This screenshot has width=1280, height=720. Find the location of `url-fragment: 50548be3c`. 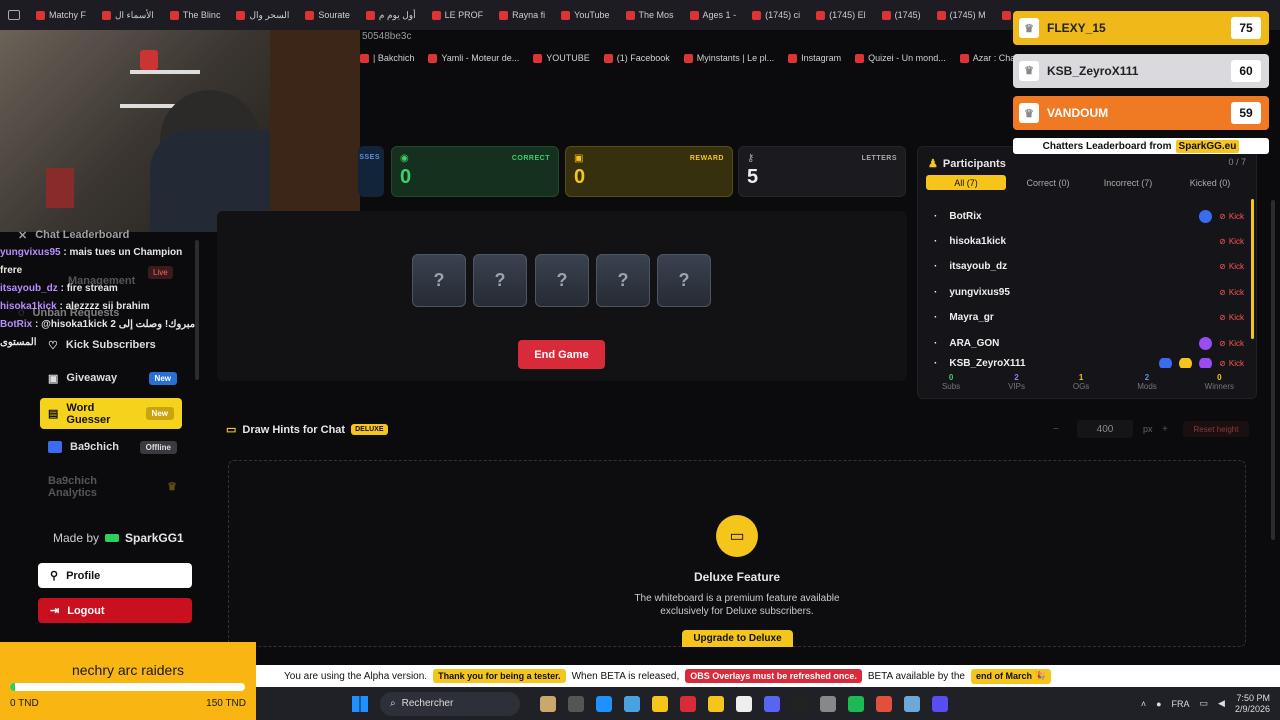

url-fragment: 50548be3c is located at coordinates (387, 36).